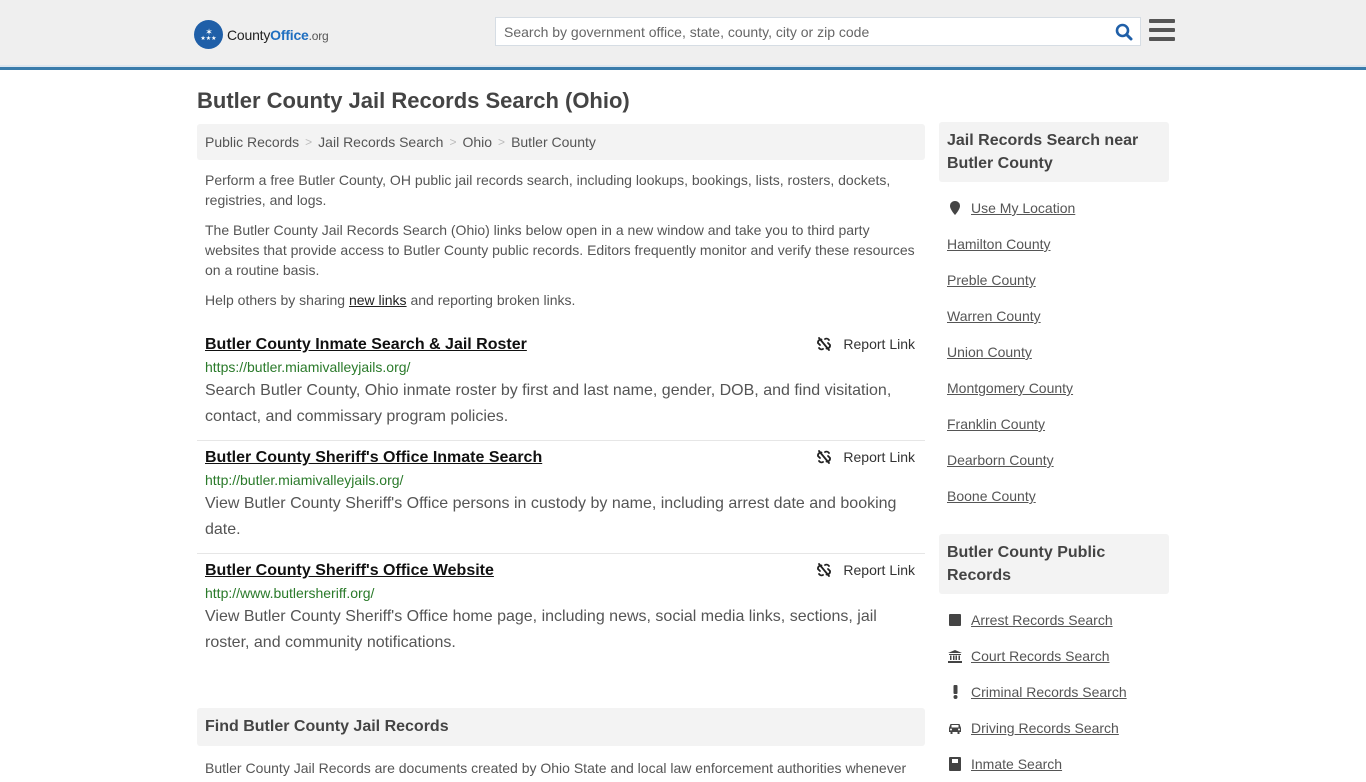 The width and height of the screenshot is (1366, 782). I want to click on nearby-county-item: Franklin County, so click(1054, 424).